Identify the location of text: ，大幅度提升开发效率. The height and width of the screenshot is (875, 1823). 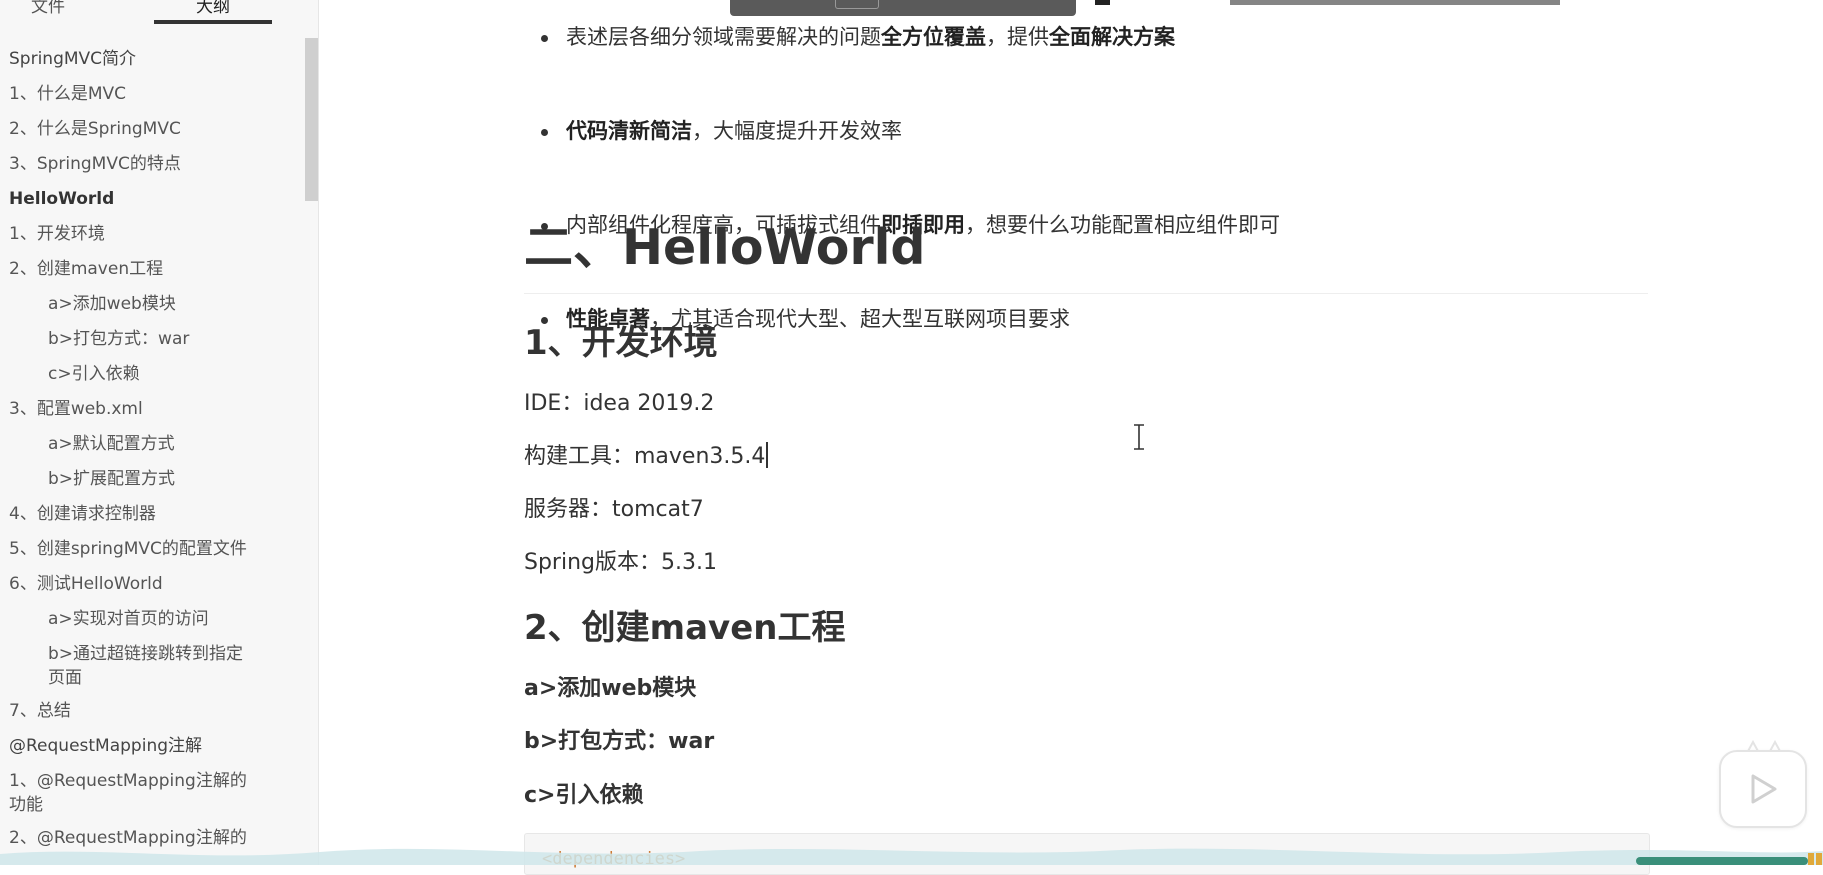
(797, 131).